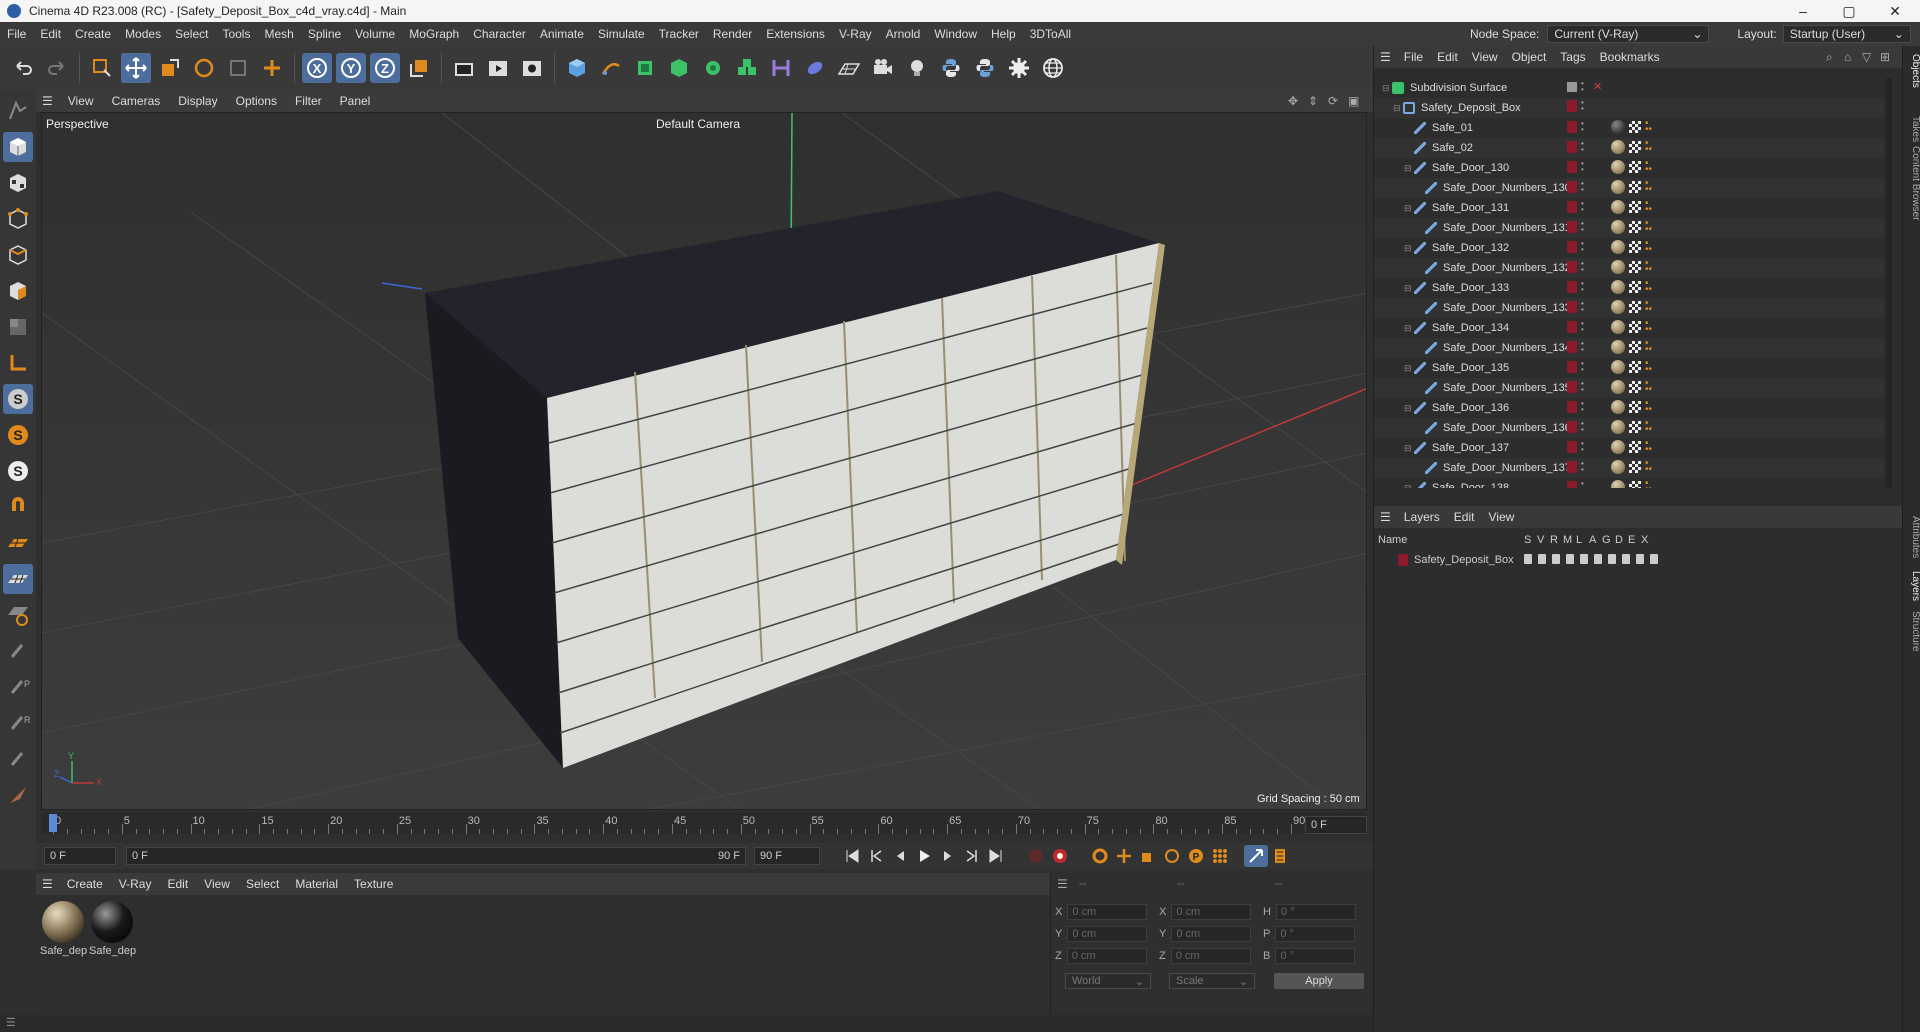 This screenshot has height=1032, width=1920. Describe the element at coordinates (50, 34) in the screenshot. I see `menu-edit: Edit` at that location.